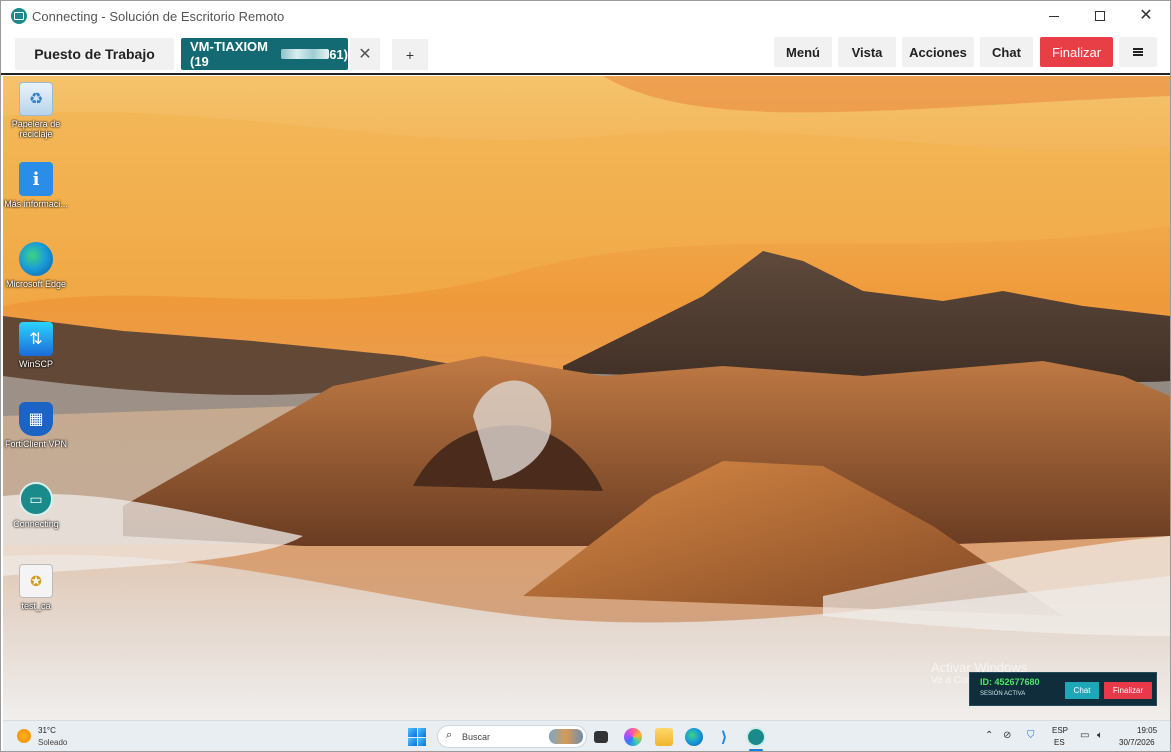 This screenshot has height=752, width=1171. I want to click on session-state: SESIÓN ACTIVA, so click(1003, 694).